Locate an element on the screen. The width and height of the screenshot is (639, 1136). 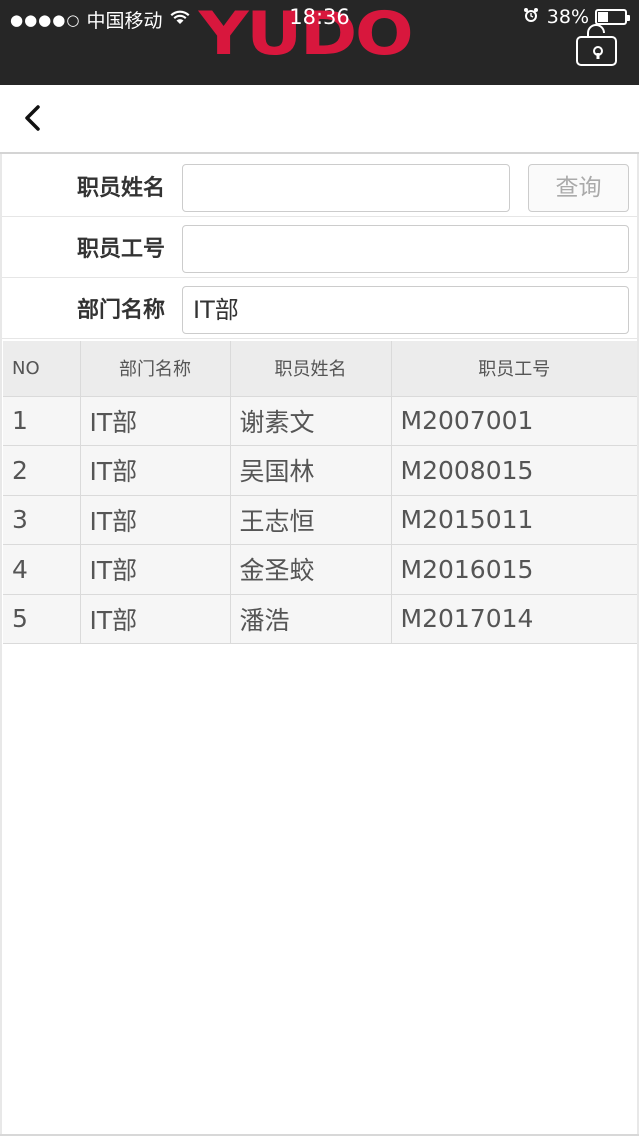
dept-label: 部门名称 is located at coordinates (120, 310).